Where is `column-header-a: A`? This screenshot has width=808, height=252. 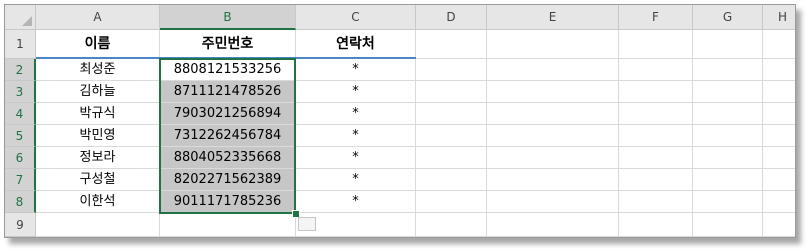 column-header-a: A is located at coordinates (98, 17).